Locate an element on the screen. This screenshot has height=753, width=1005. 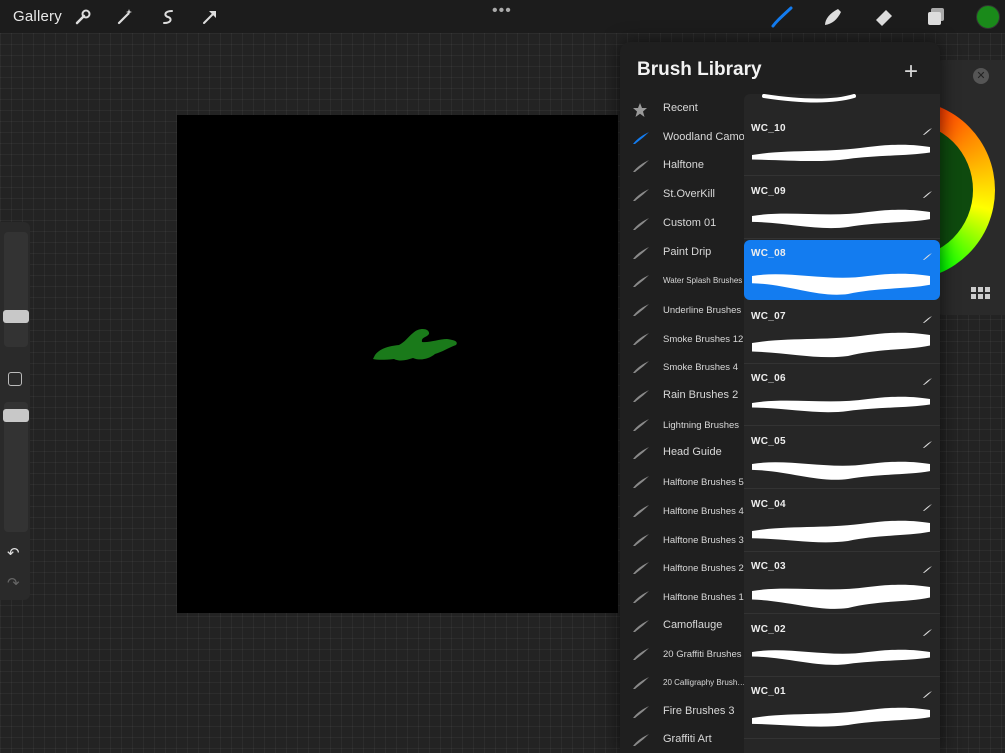
brush-set-label: Graffiti Art is located at coordinates (687, 739).